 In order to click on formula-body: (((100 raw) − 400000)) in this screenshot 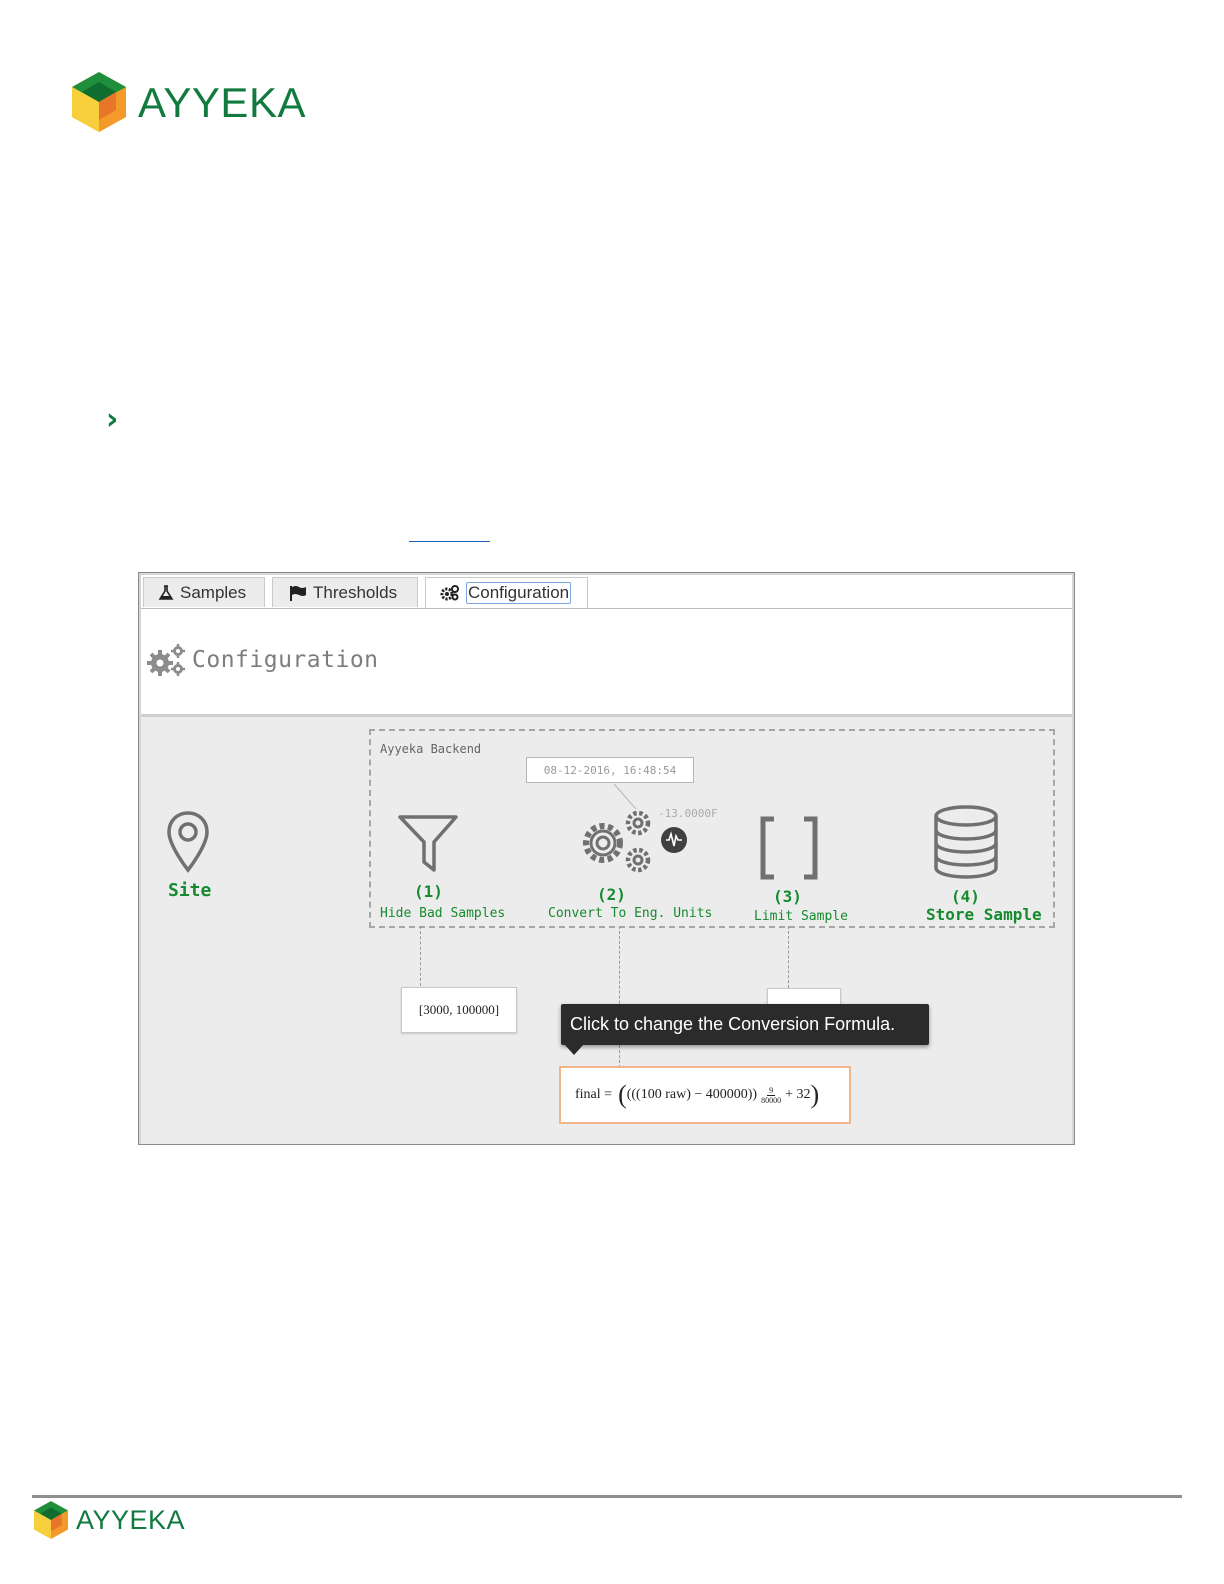, I will do `click(692, 1094)`.